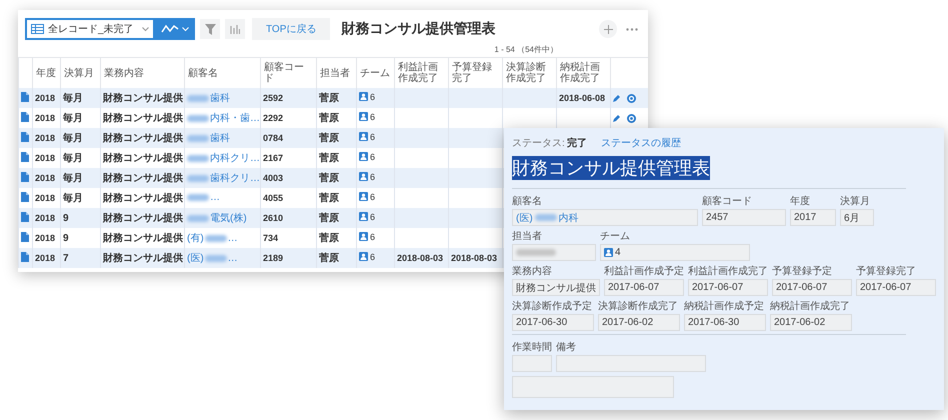 The height and width of the screenshot is (420, 948). What do you see at coordinates (728, 271) in the screenshot?
I see `field-label: 利益計画作成完了` at bounding box center [728, 271].